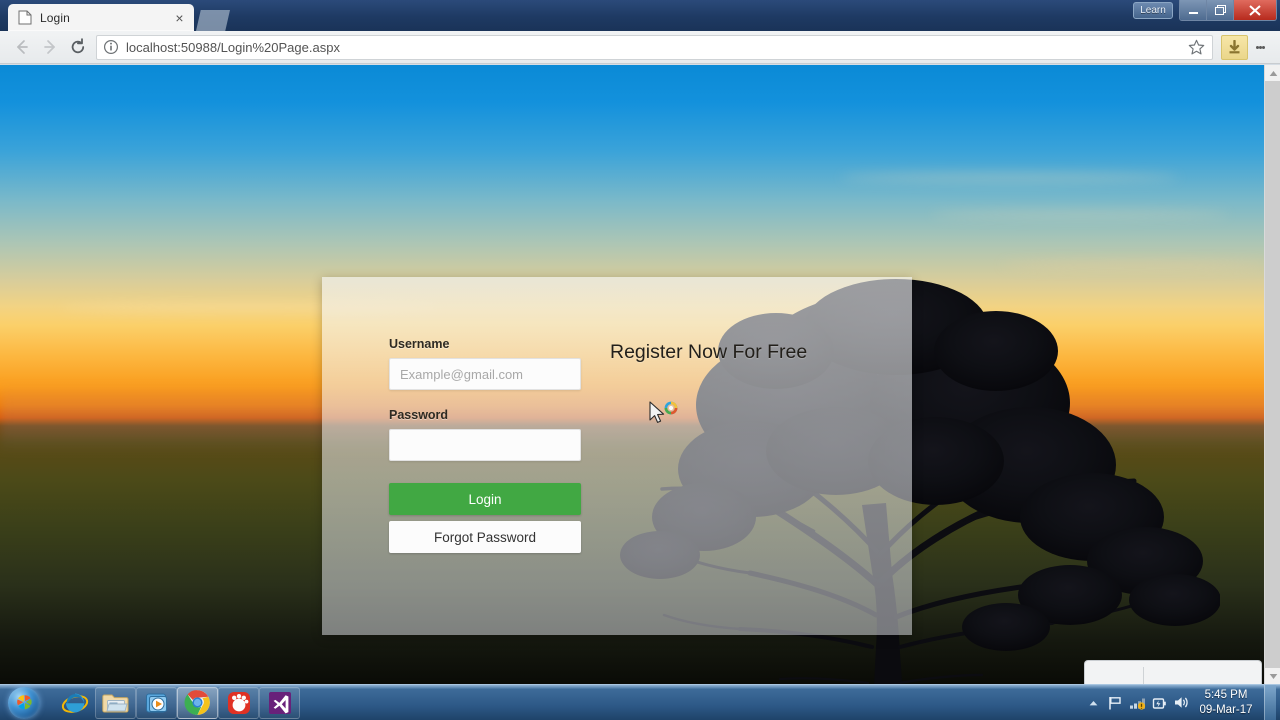 The height and width of the screenshot is (720, 1280). Describe the element at coordinates (1220, 10) in the screenshot. I see `maximize-restore-icon` at that location.